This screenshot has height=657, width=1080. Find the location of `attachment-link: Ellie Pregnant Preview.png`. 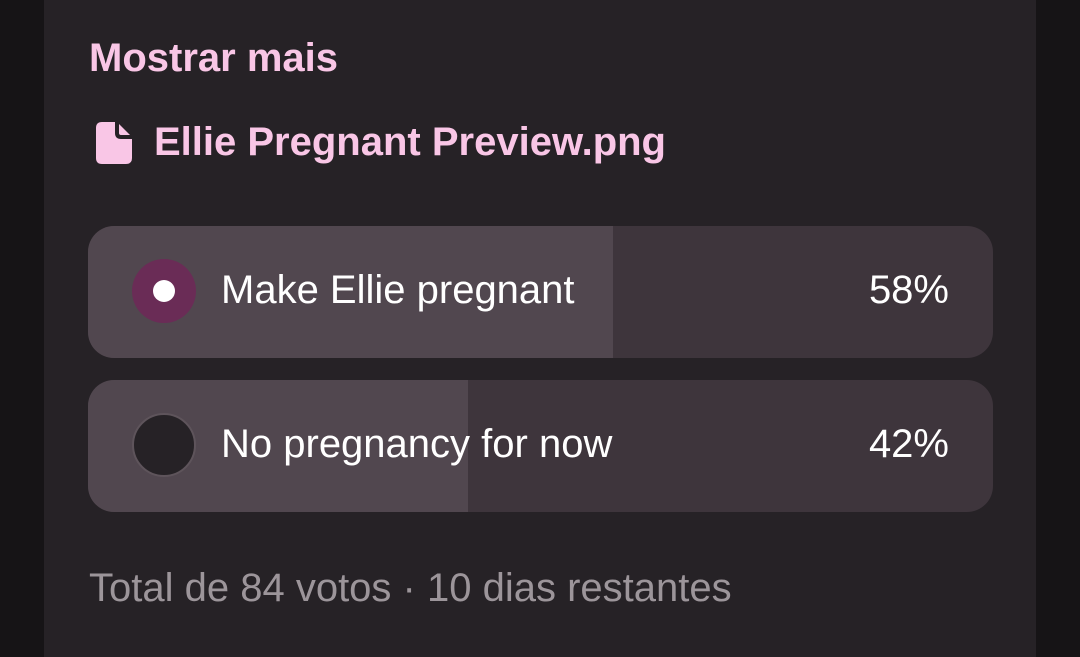

attachment-link: Ellie Pregnant Preview.png is located at coordinates (381, 142).